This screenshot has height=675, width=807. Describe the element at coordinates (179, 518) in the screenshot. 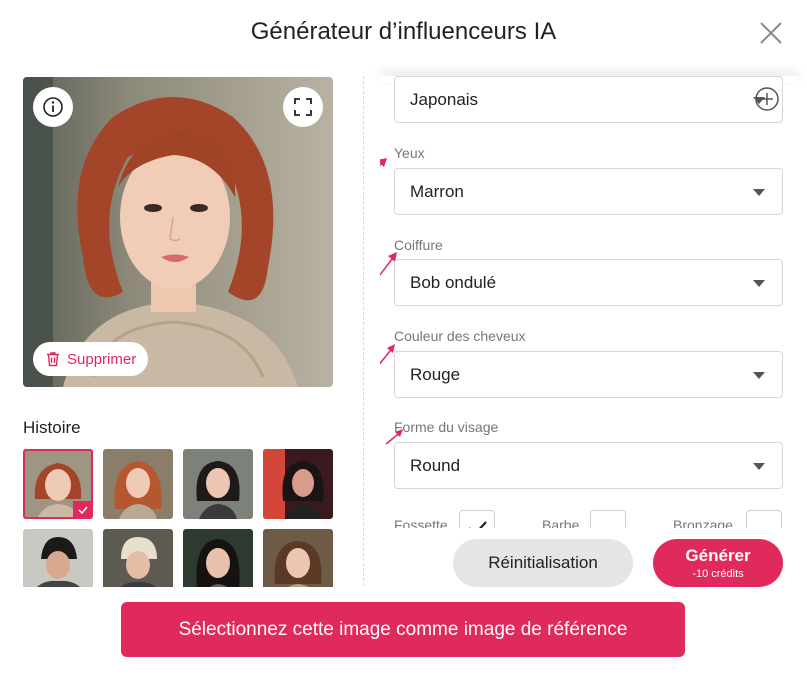

I see `history-thumbnails` at that location.